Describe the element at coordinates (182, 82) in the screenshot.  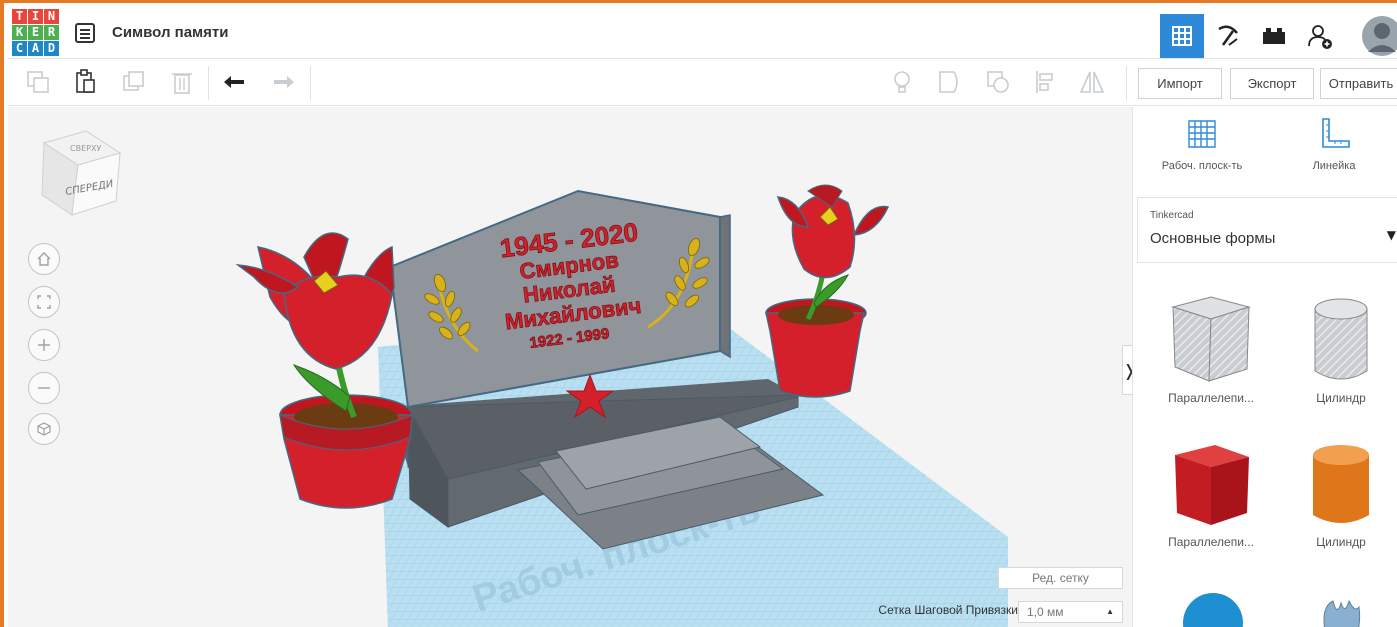
I see `delete-icon` at that location.